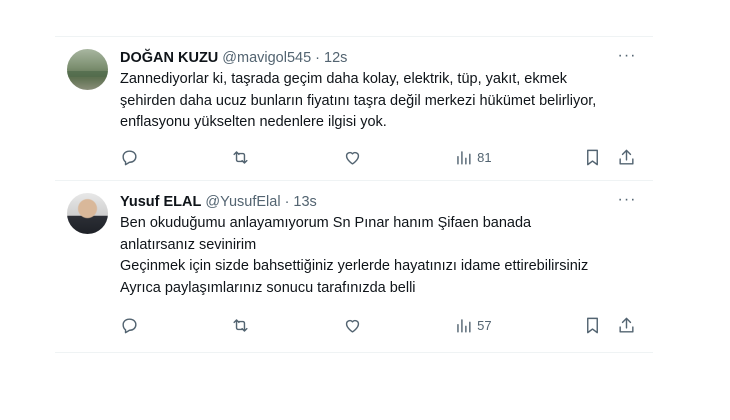  I want to click on author-name: Yusuf ELAL, so click(160, 202).